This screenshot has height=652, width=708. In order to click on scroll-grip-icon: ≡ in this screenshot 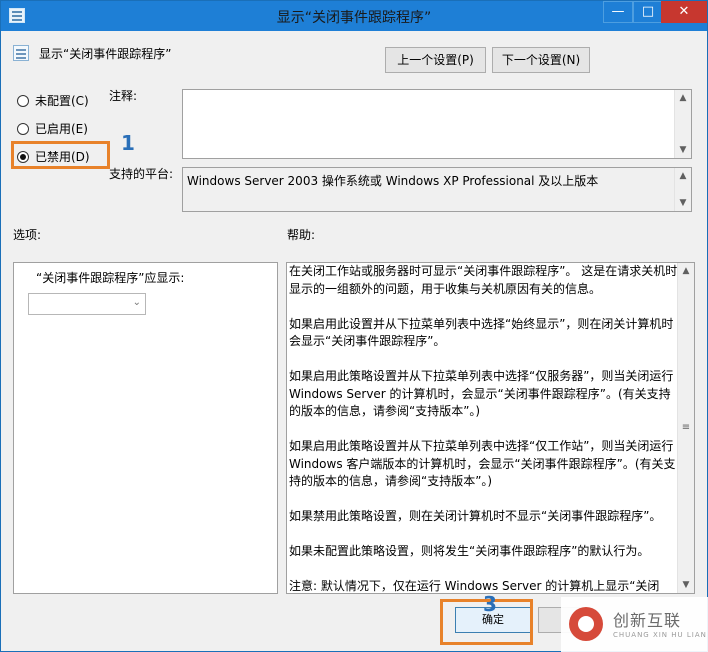, I will do `click(686, 428)`.